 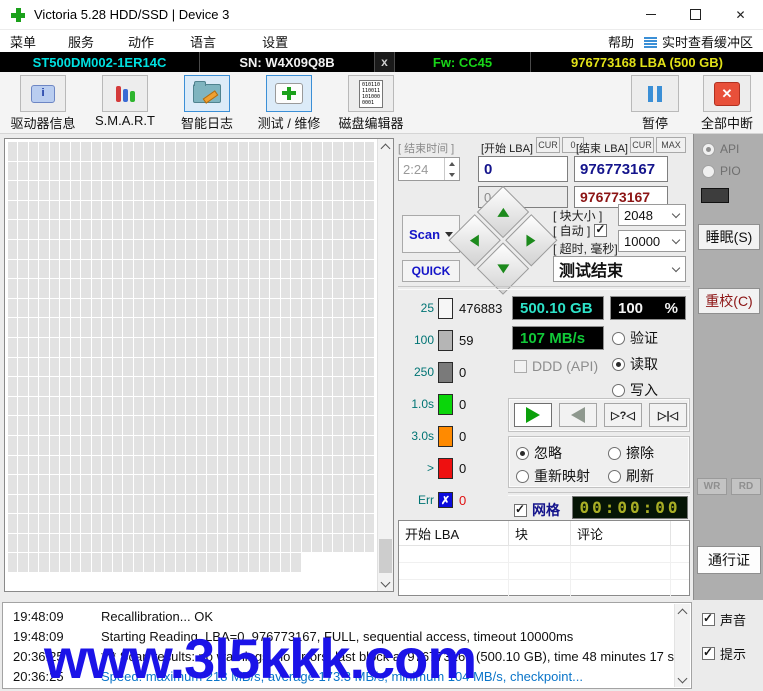 I want to click on menu-item-action: 动作, so click(x=141, y=41).